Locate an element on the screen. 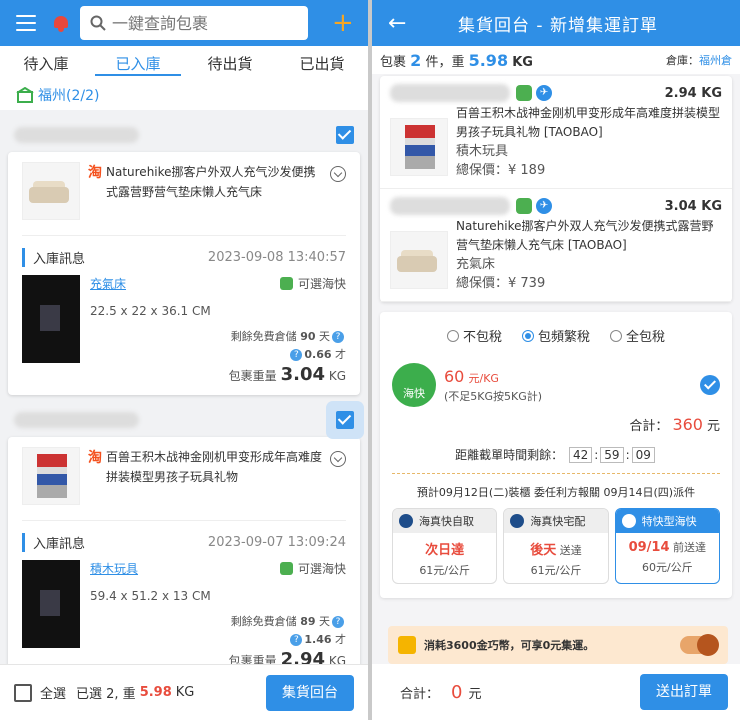  check-icon is located at coordinates (710, 385).